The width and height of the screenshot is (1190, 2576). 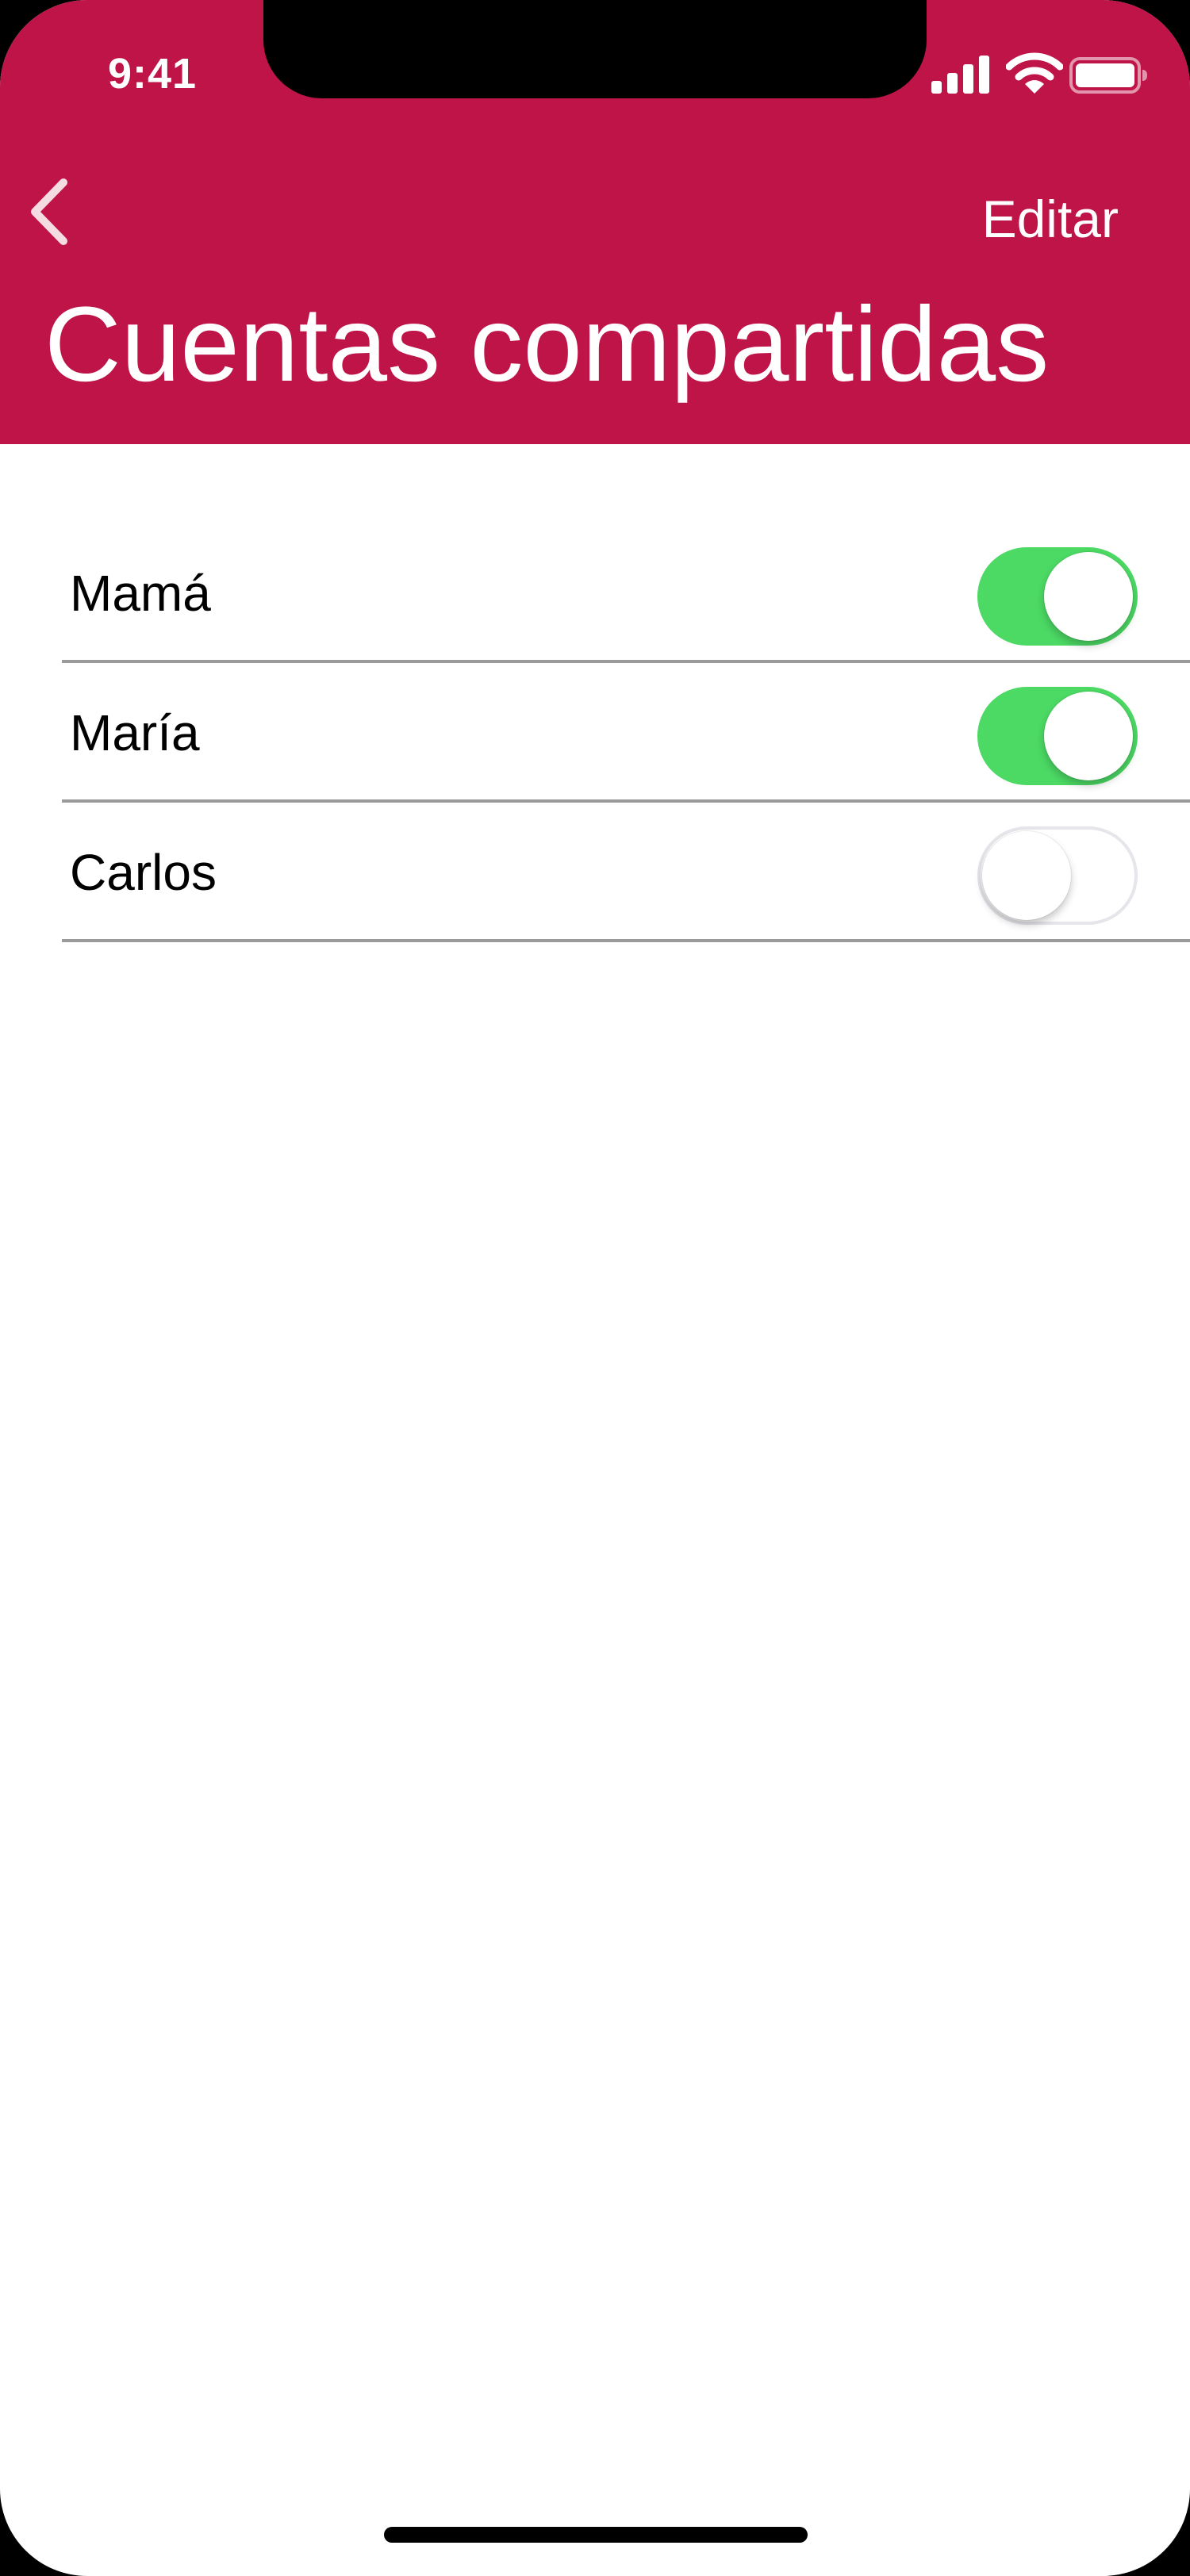 I want to click on wifi-icon, so click(x=1034, y=73).